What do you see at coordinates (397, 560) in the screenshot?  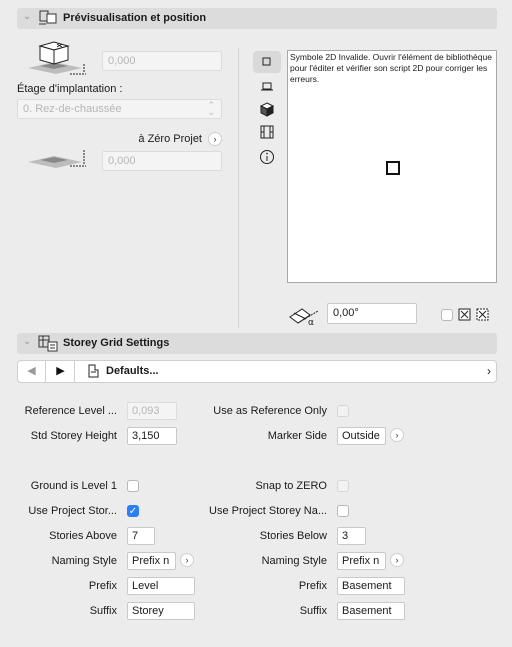 I see `naming-style-arrow-right: ›` at bounding box center [397, 560].